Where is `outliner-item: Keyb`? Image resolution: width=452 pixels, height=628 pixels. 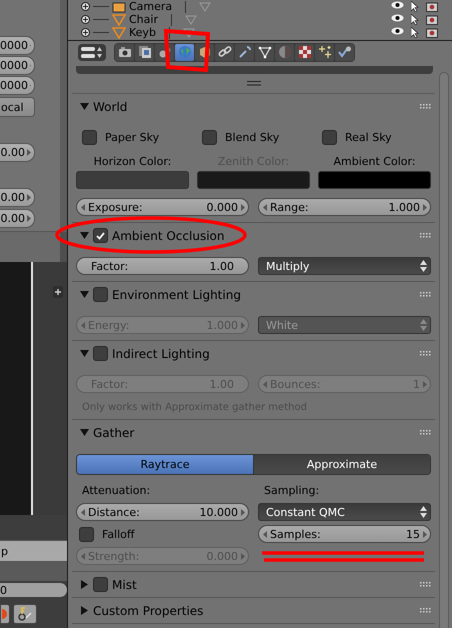 outliner-item: Keyb is located at coordinates (142, 32).